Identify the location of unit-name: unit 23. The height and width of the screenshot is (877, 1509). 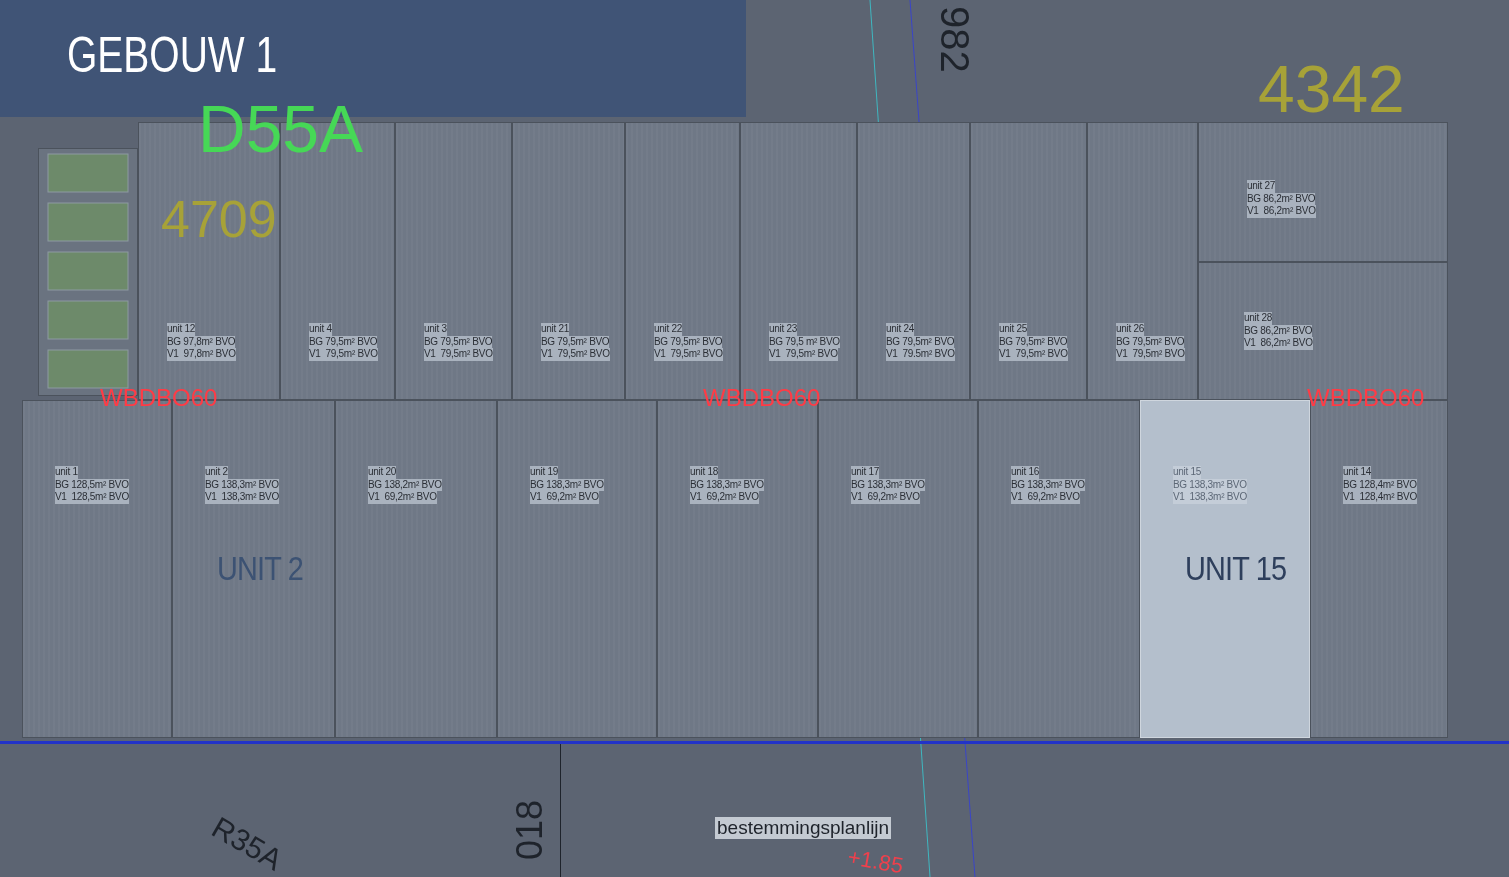
(783, 329).